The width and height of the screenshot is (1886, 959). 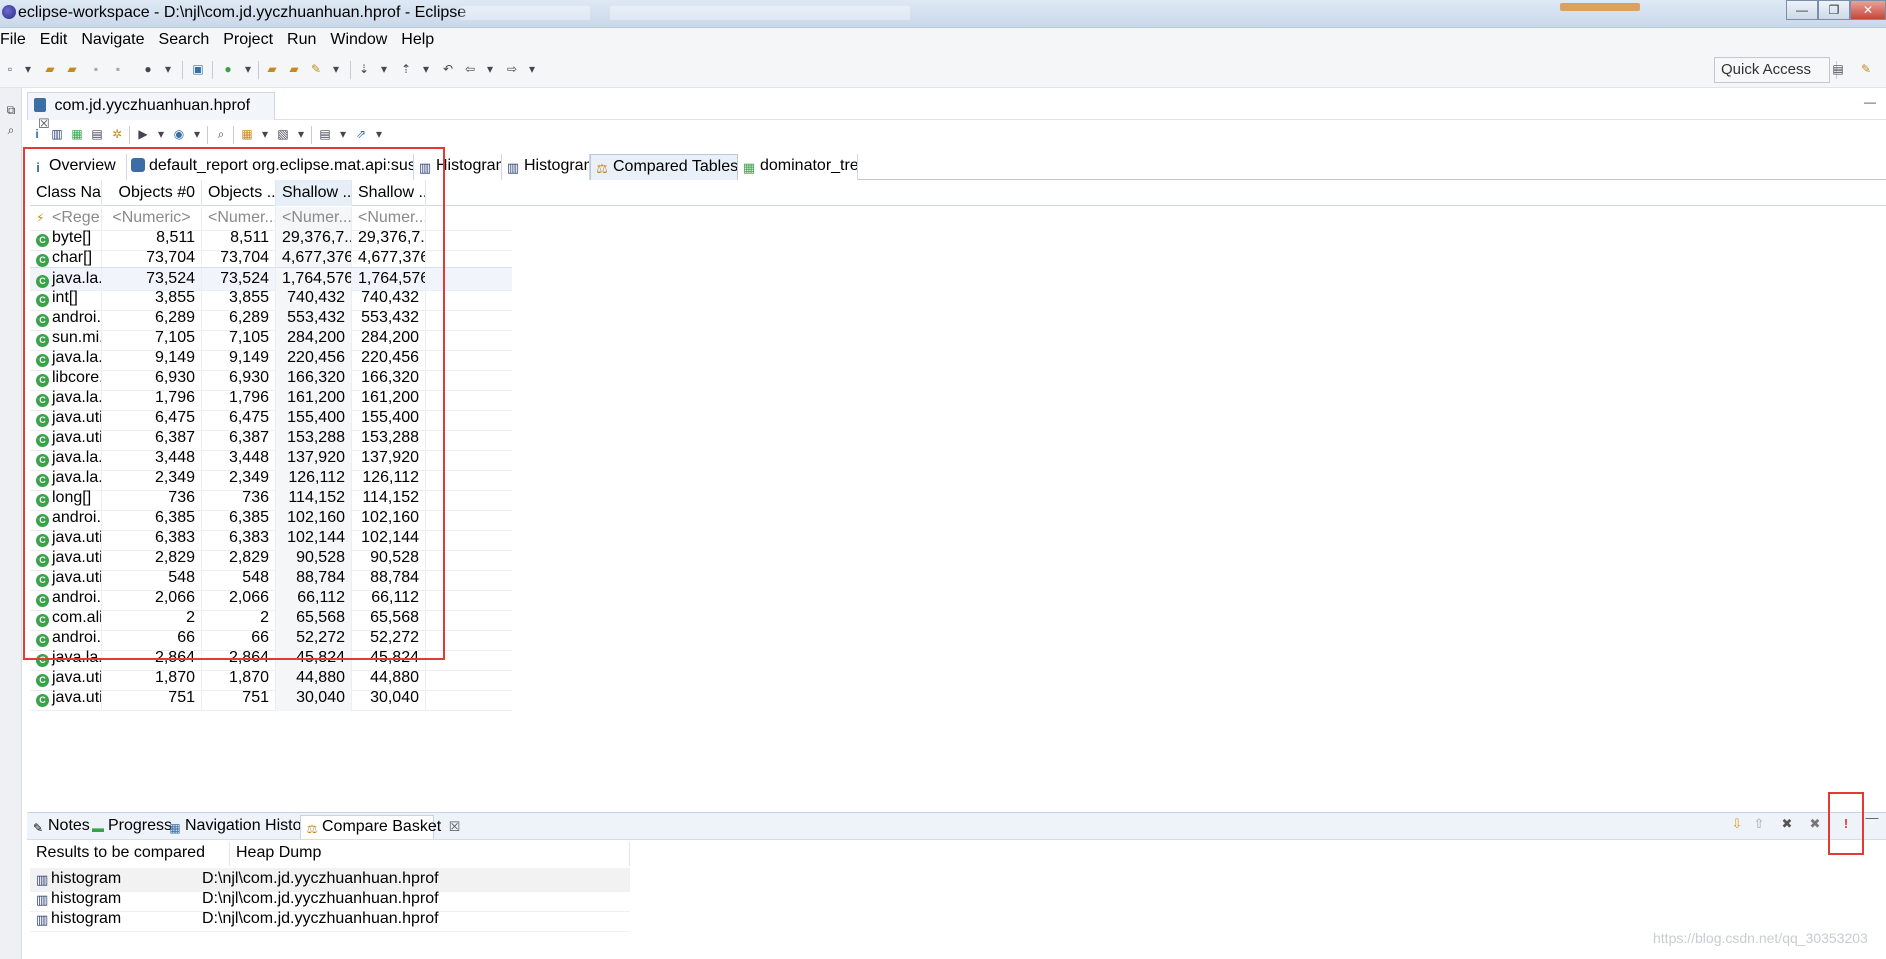 What do you see at coordinates (221, 134) in the screenshot?
I see `search-icon: ⌕` at bounding box center [221, 134].